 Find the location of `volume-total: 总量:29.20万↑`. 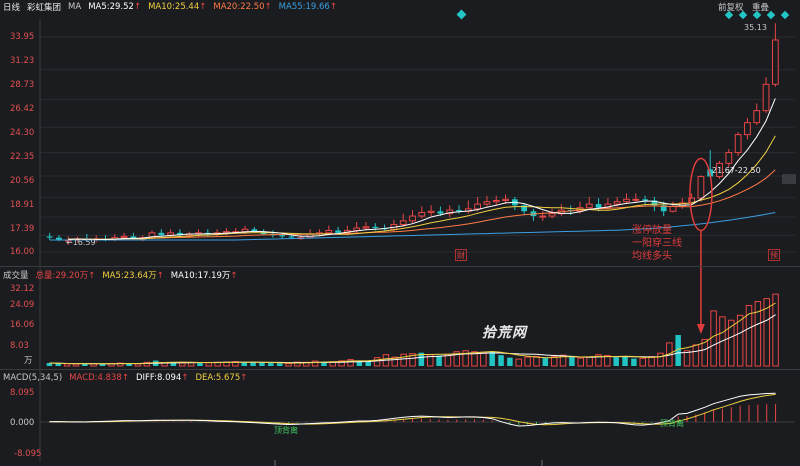

volume-total: 总量:29.20万↑ is located at coordinates (65, 276).